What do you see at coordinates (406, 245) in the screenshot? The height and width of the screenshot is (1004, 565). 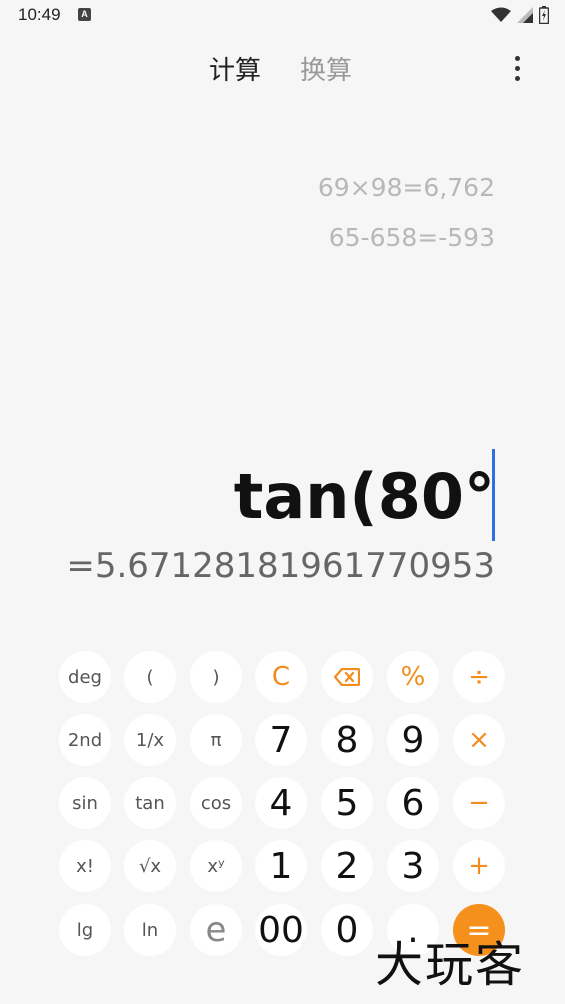 I see `history-entry: 65-658=-593` at bounding box center [406, 245].